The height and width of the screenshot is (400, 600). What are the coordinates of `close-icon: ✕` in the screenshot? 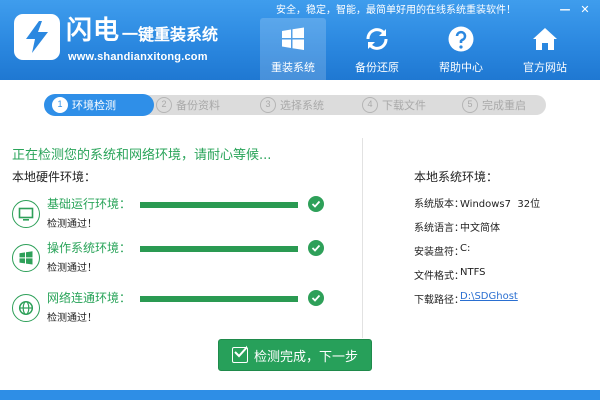 It's located at (585, 10).